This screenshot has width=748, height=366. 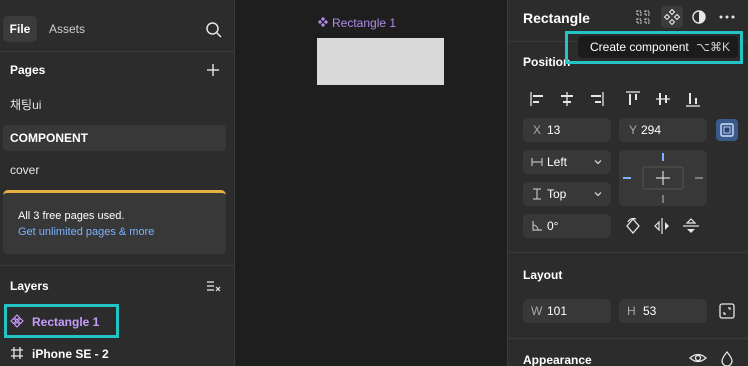 I want to click on y-field: Y 294, so click(x=663, y=130).